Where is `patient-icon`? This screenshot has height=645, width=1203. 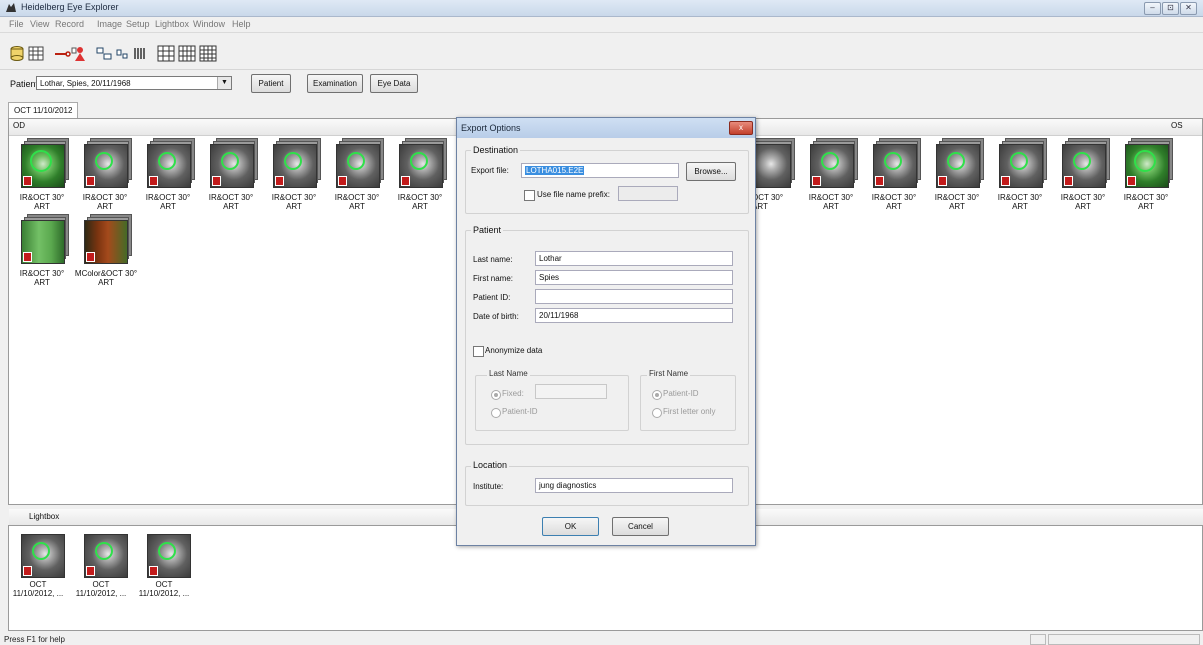
patient-icon is located at coordinates (79, 53).